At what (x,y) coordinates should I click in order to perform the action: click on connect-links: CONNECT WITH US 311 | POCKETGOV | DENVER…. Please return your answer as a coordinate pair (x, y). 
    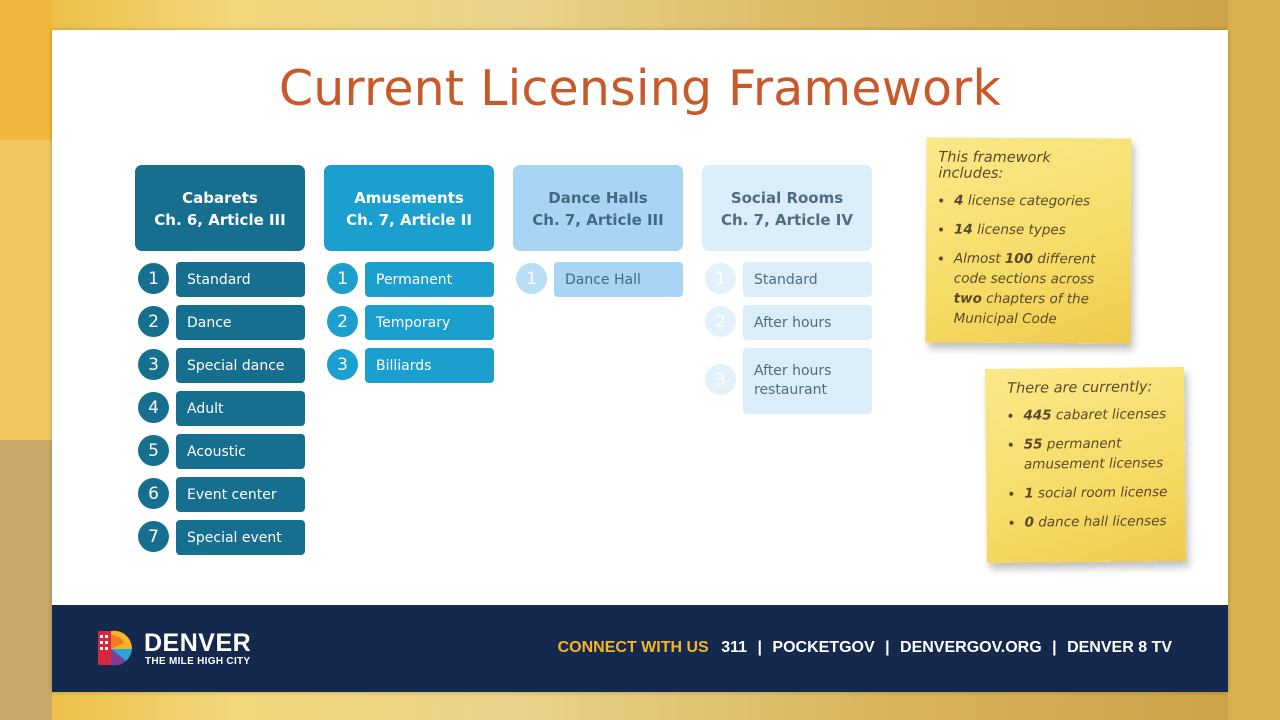
    Looking at the image, I should click on (865, 648).